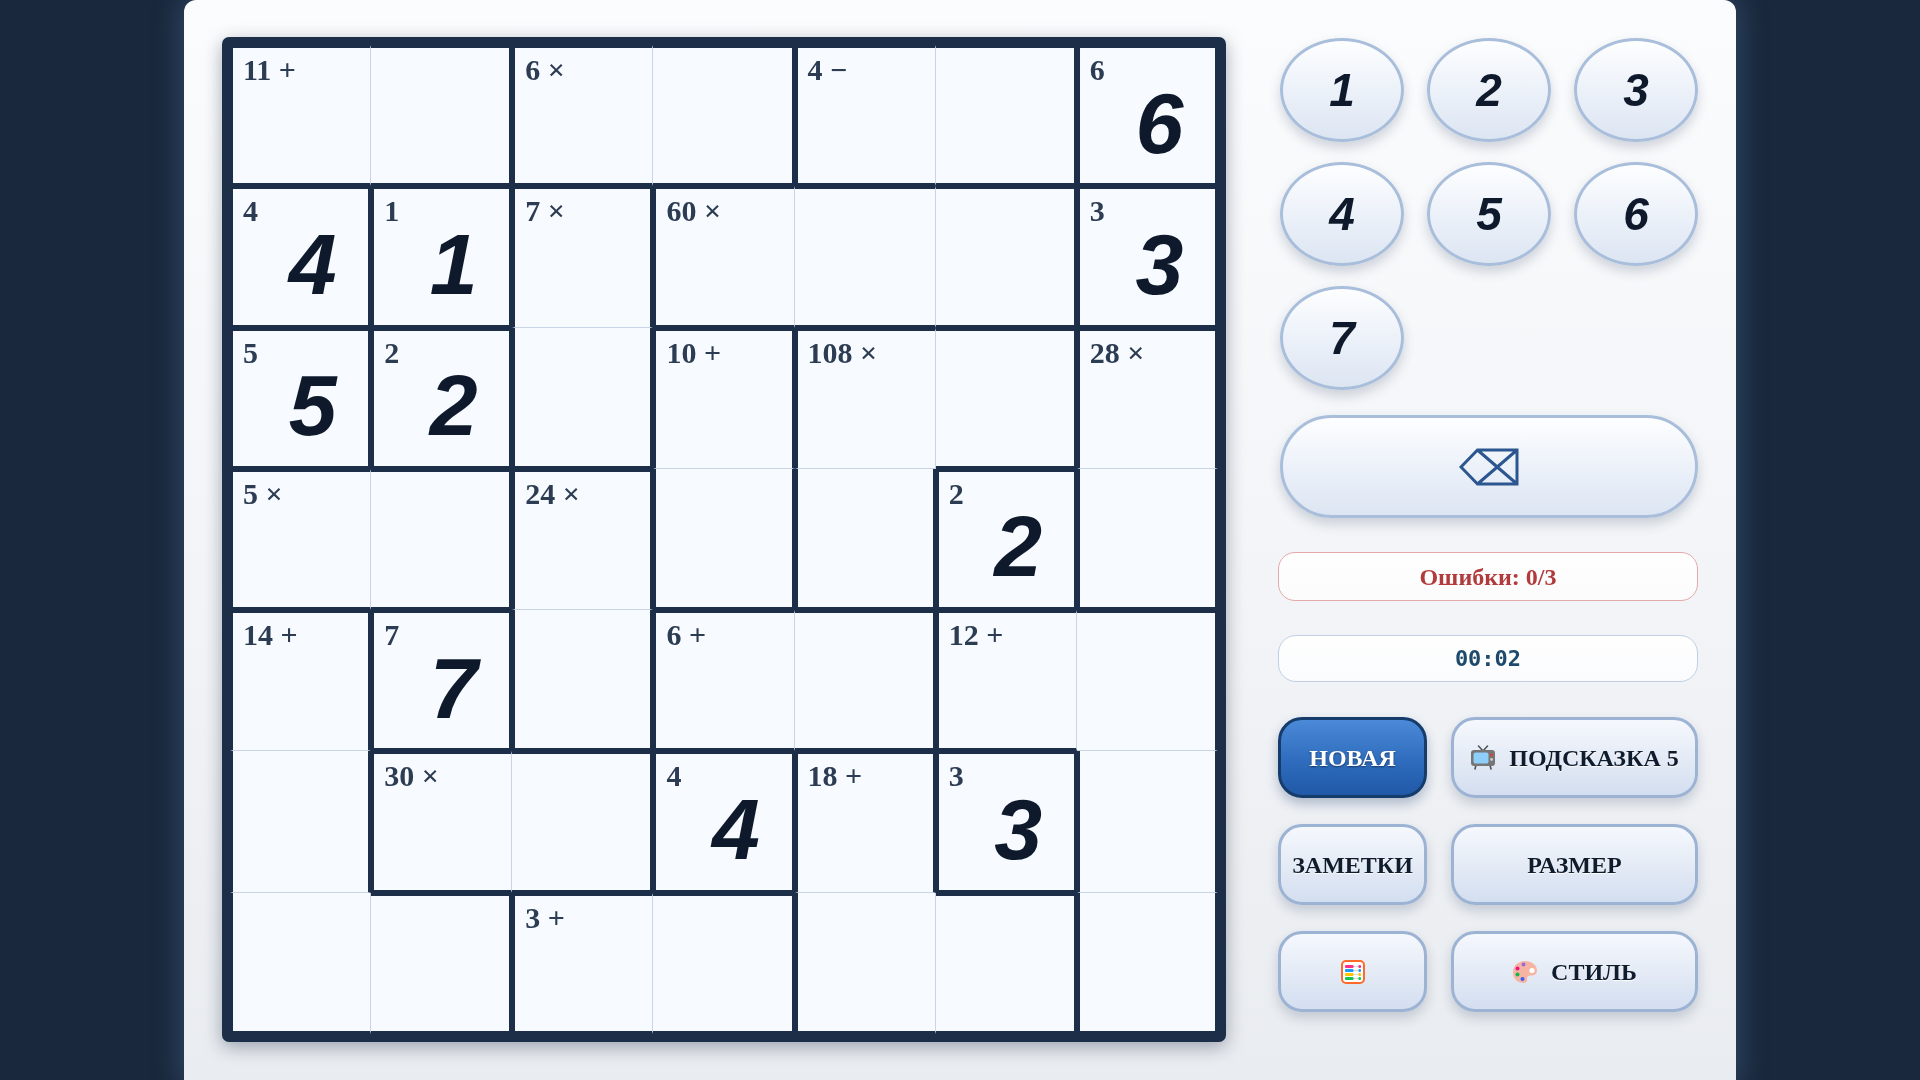 This screenshot has width=1920, height=1080. What do you see at coordinates (724, 681) in the screenshot?
I see `grid-cell: 6 +` at bounding box center [724, 681].